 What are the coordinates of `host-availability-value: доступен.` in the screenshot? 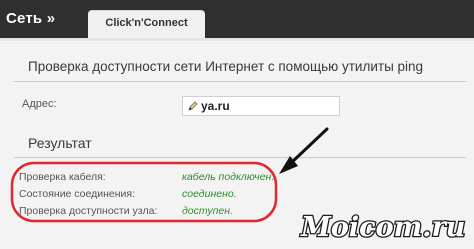 It's located at (207, 211).